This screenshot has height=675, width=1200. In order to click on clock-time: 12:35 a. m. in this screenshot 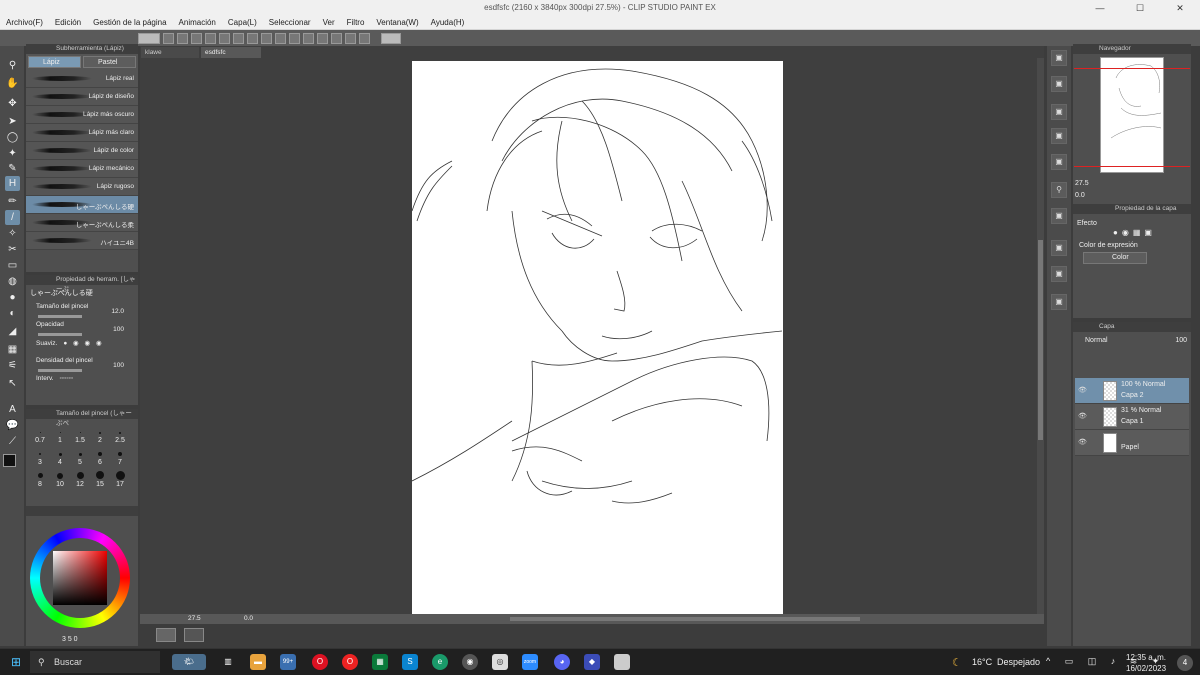, I will do `click(1146, 657)`.